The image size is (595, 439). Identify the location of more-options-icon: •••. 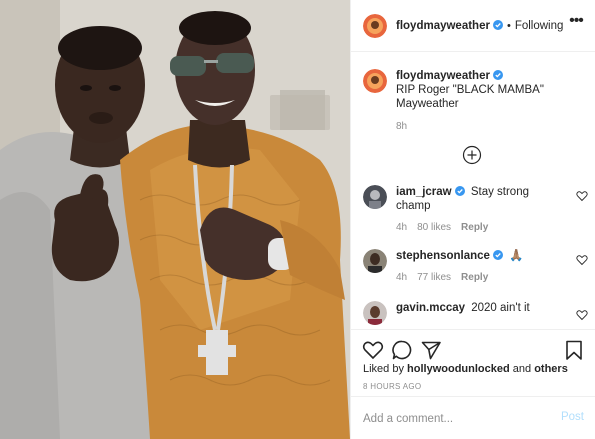
(576, 22).